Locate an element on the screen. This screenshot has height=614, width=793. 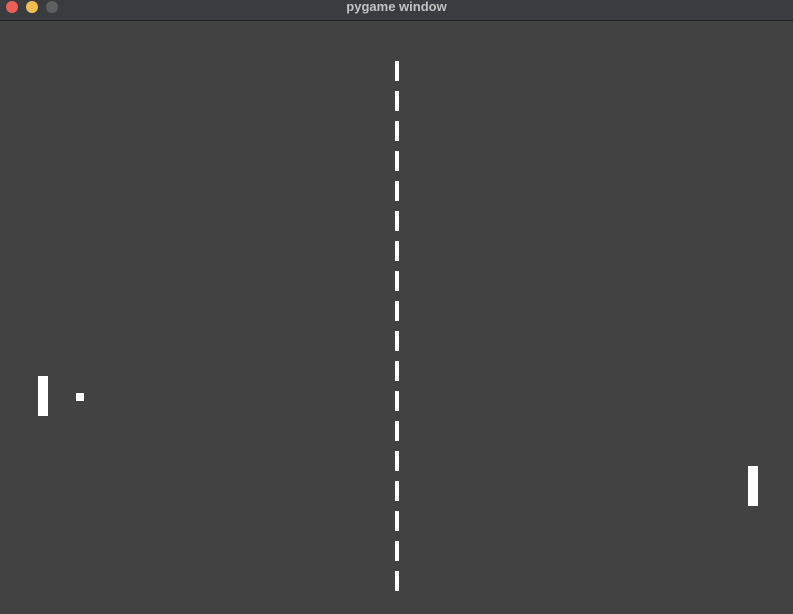
window-title: pygame window is located at coordinates (396, 7).